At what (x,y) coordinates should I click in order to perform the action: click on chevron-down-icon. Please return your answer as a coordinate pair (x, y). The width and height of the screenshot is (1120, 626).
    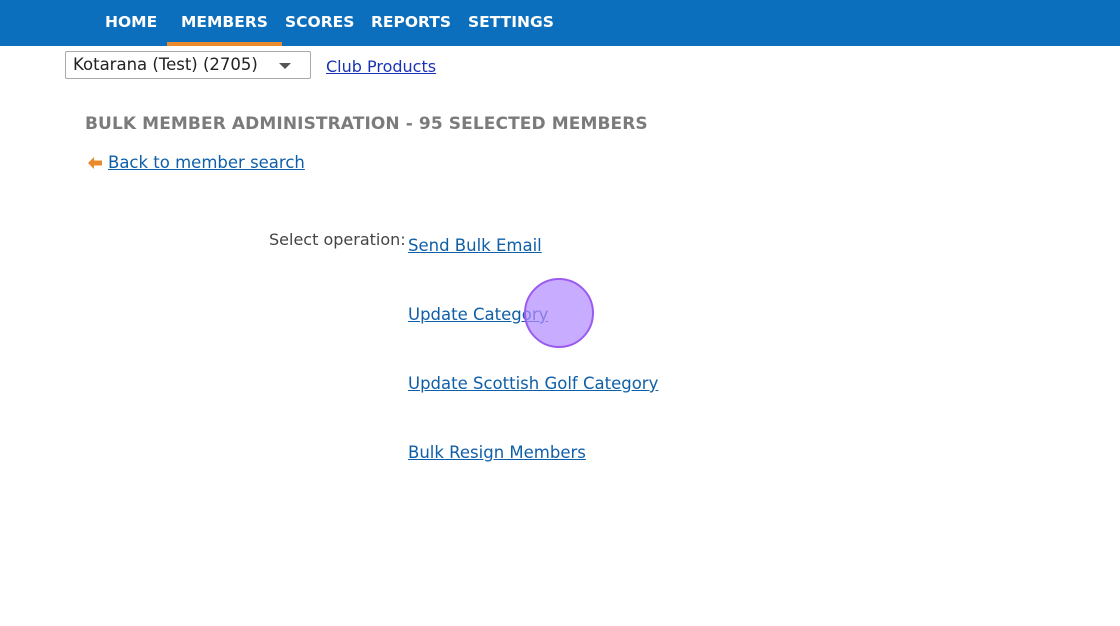
    Looking at the image, I should click on (285, 66).